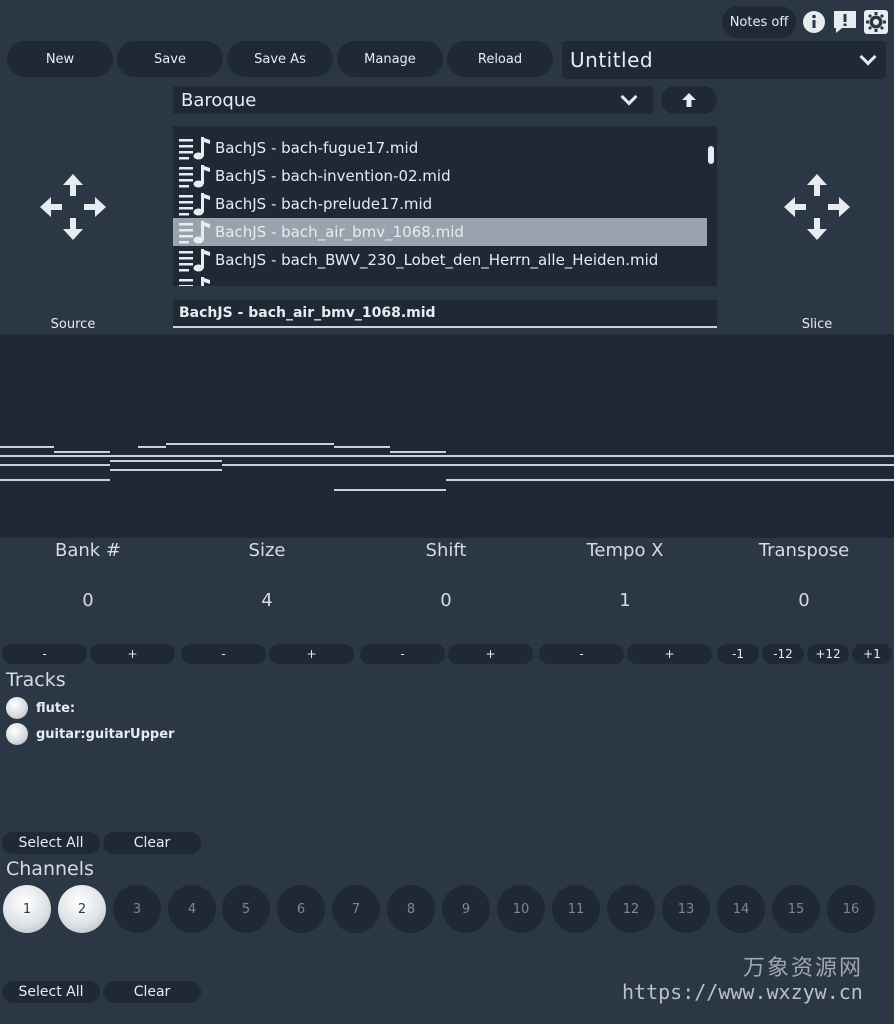  What do you see at coordinates (876, 22) in the screenshot?
I see `settings-gear-icon` at bounding box center [876, 22].